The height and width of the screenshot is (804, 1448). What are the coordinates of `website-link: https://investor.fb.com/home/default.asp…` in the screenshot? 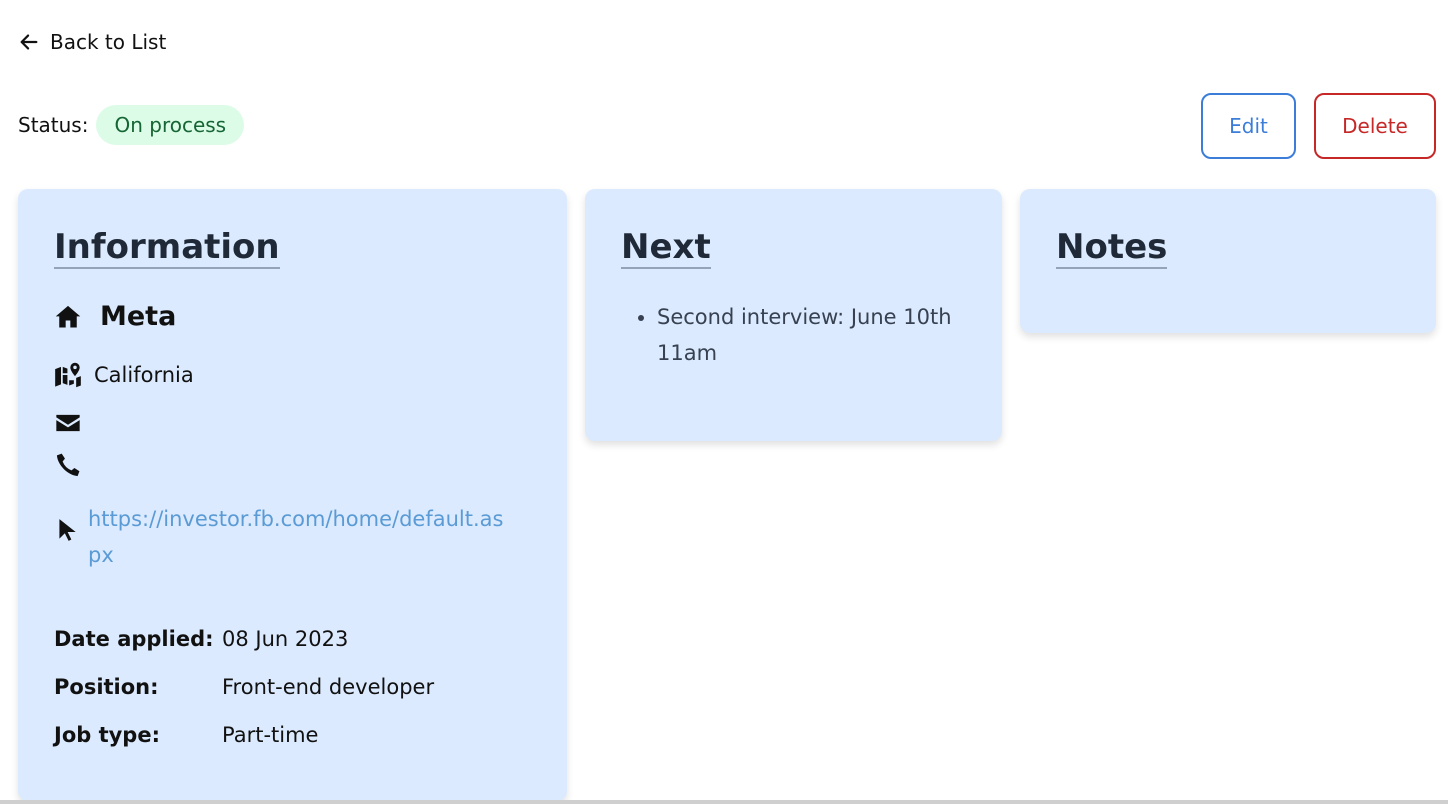 It's located at (300, 537).